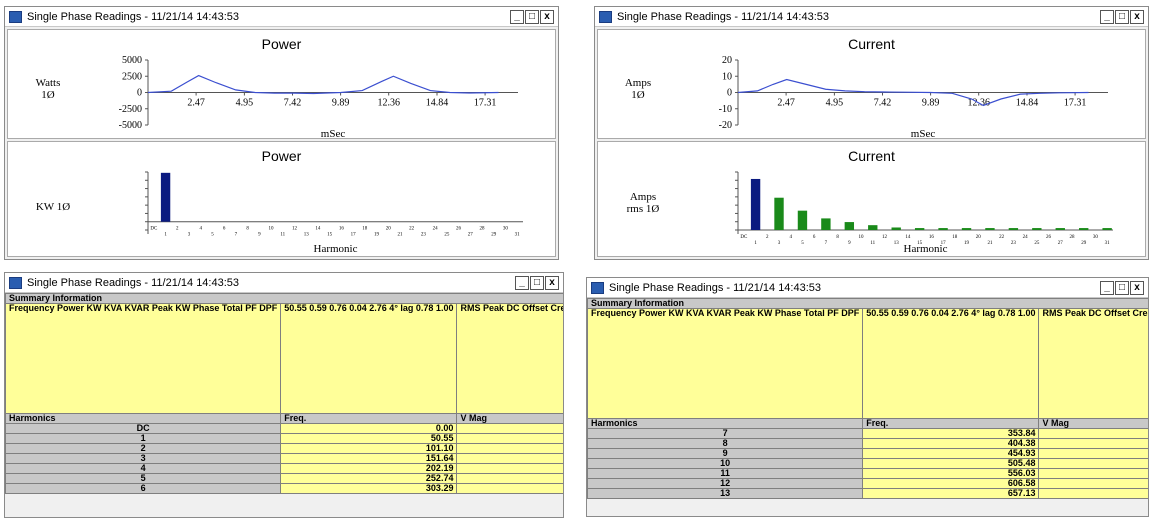 The height and width of the screenshot is (521, 1153). What do you see at coordinates (638, 83) in the screenshot?
I see `y-axis-label: Amps` at bounding box center [638, 83].